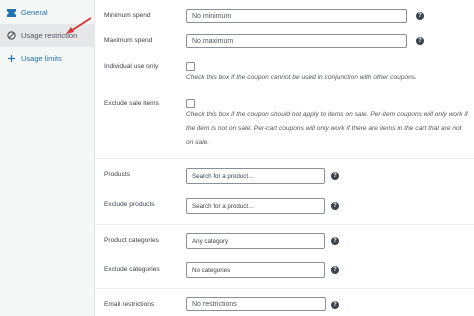 This screenshot has height=316, width=474. Describe the element at coordinates (11, 36) in the screenshot. I see `block-icon` at that location.